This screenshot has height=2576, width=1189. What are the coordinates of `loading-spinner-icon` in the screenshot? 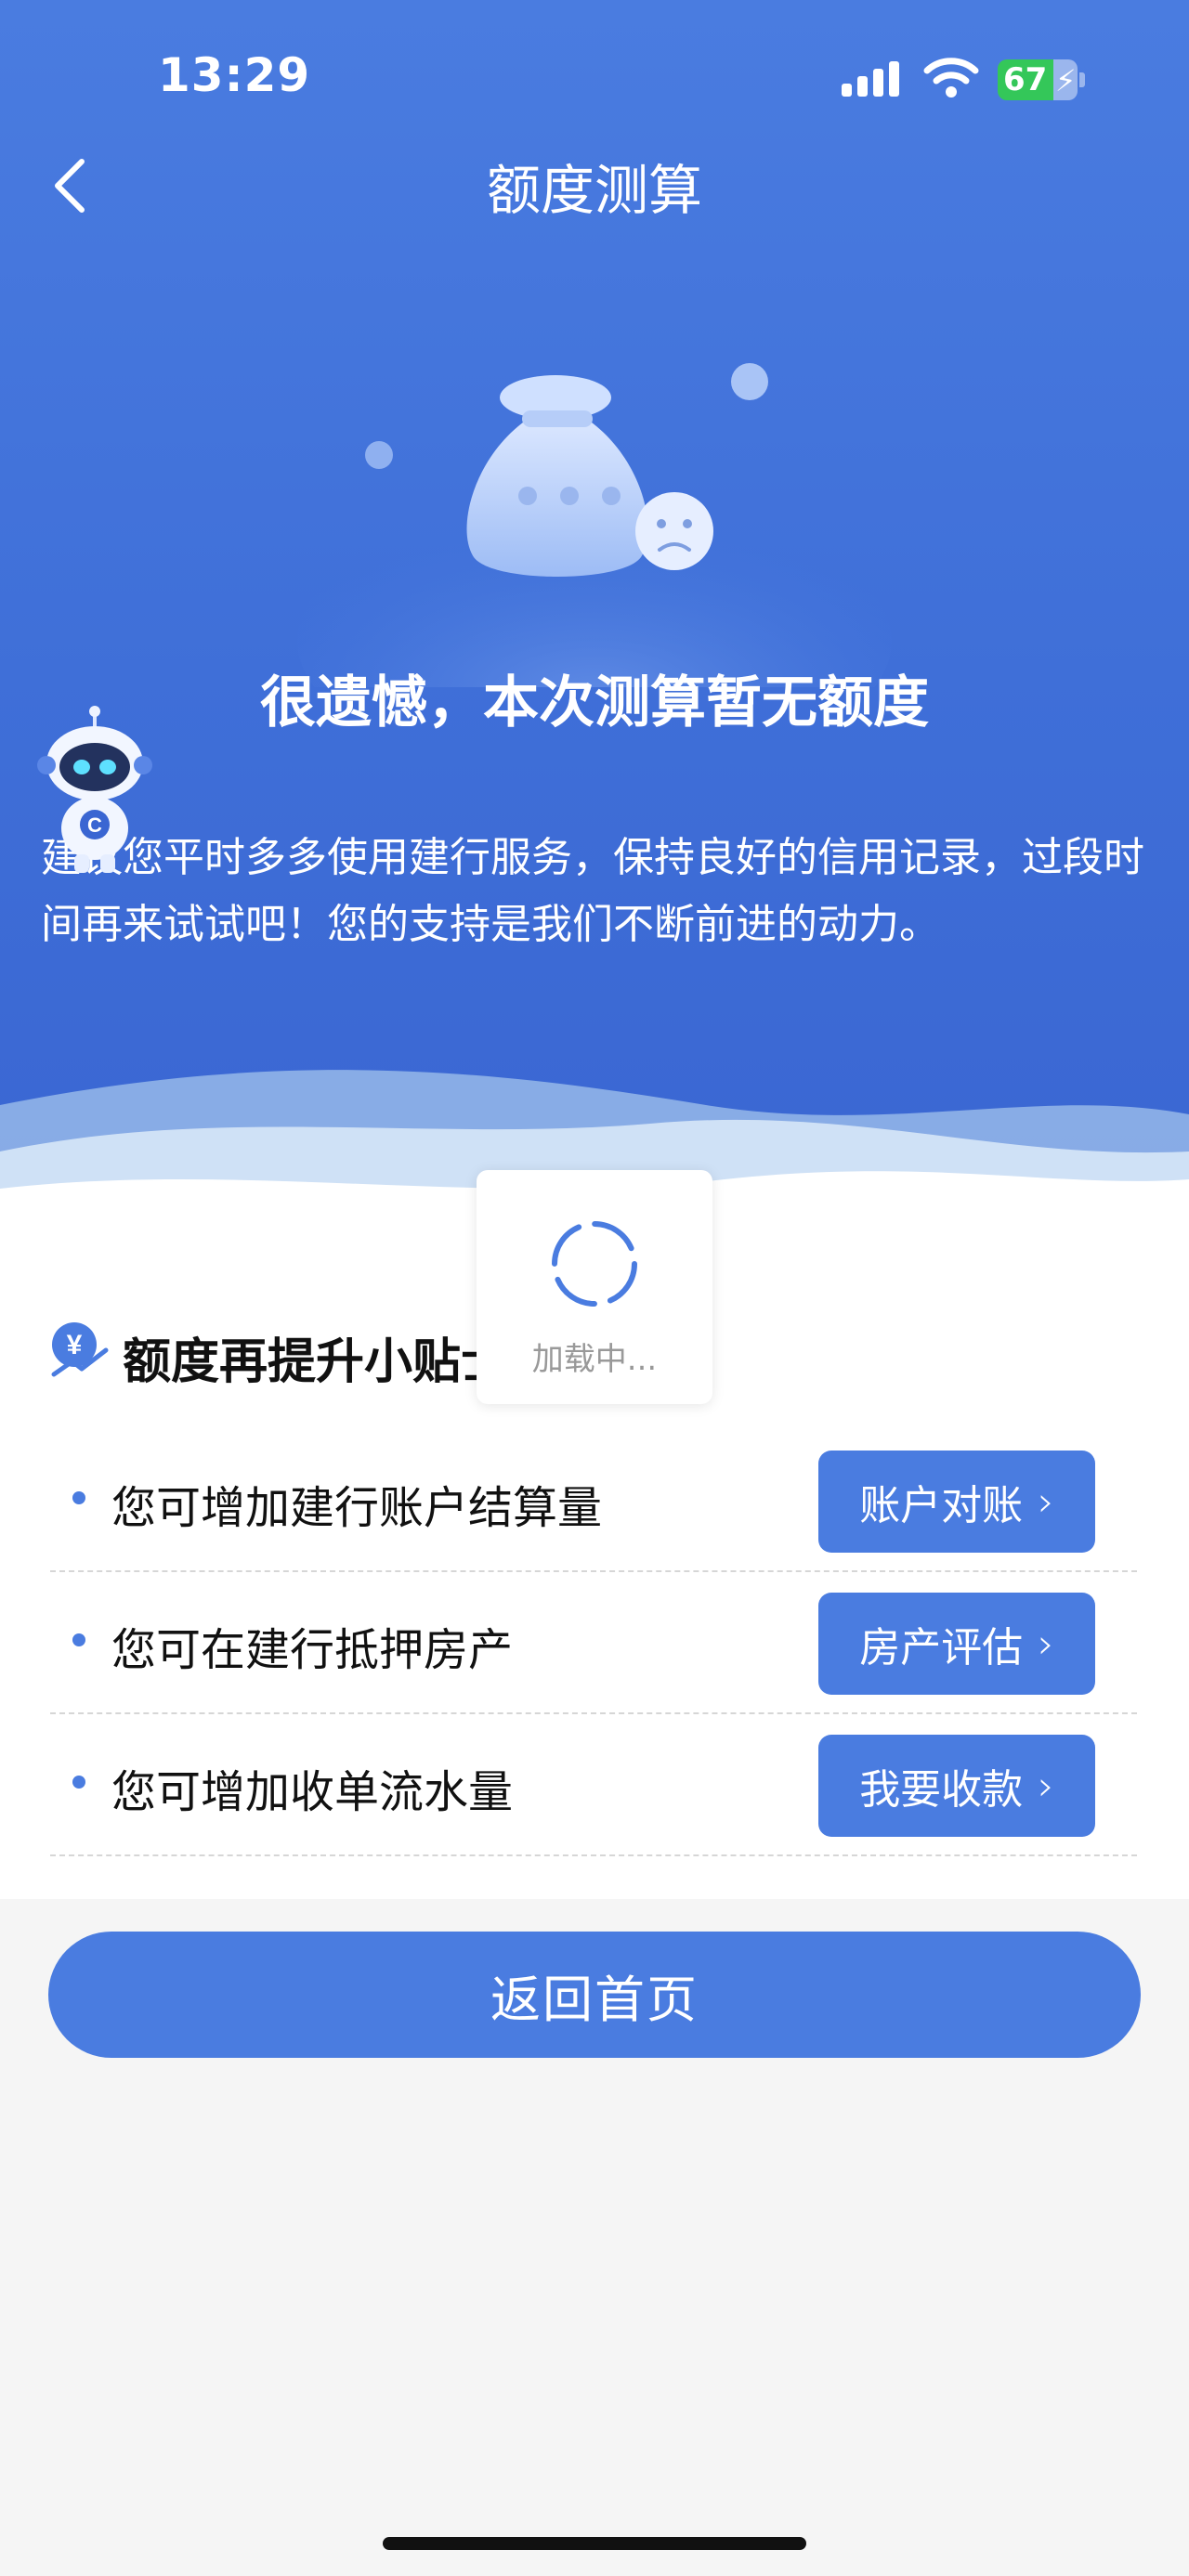 It's located at (594, 1264).